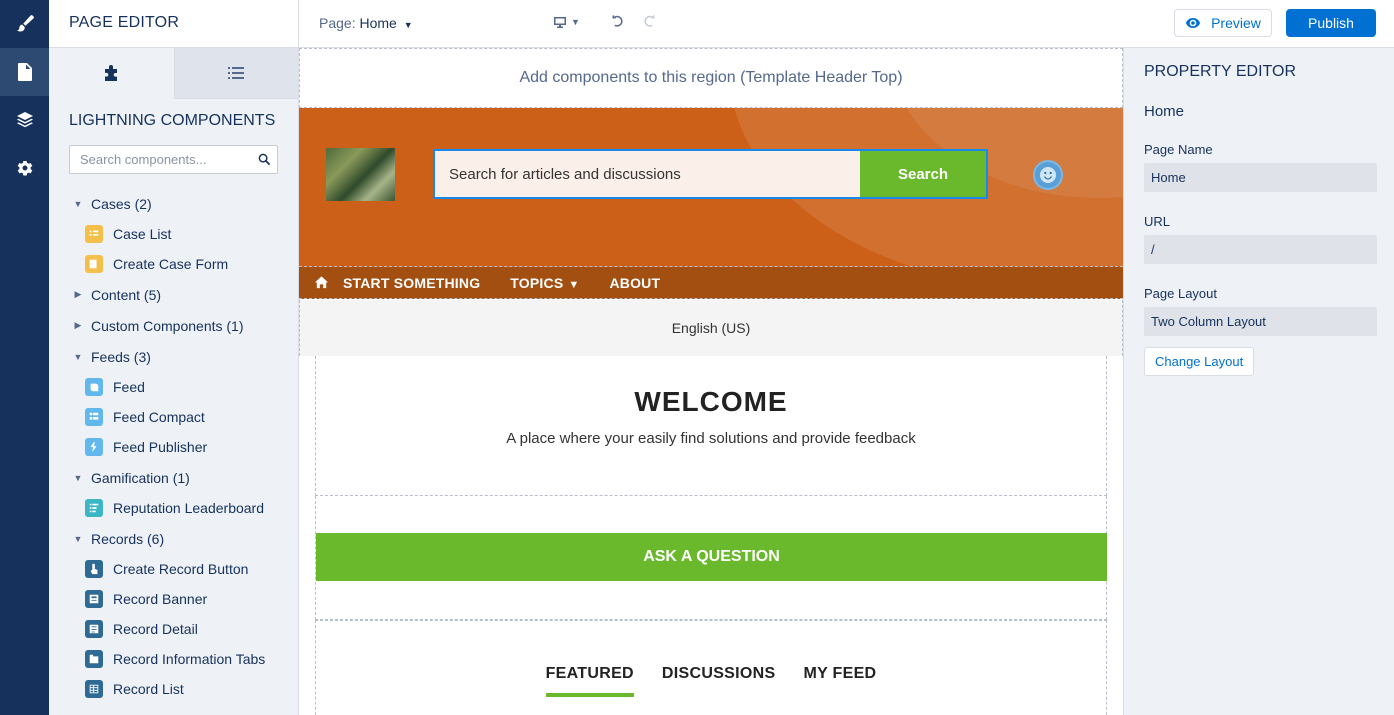 Image resolution: width=1394 pixels, height=715 pixels. Describe the element at coordinates (189, 508) in the screenshot. I see `component-label: Reputation Leaderboard` at that location.